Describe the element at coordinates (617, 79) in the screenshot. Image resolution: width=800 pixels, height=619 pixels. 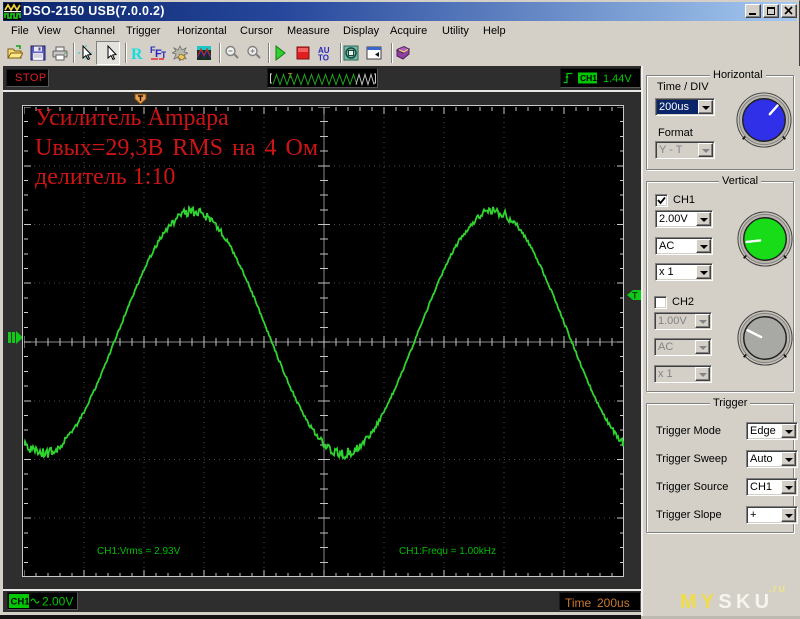
I see `svg-text: 1.44V` at that location.